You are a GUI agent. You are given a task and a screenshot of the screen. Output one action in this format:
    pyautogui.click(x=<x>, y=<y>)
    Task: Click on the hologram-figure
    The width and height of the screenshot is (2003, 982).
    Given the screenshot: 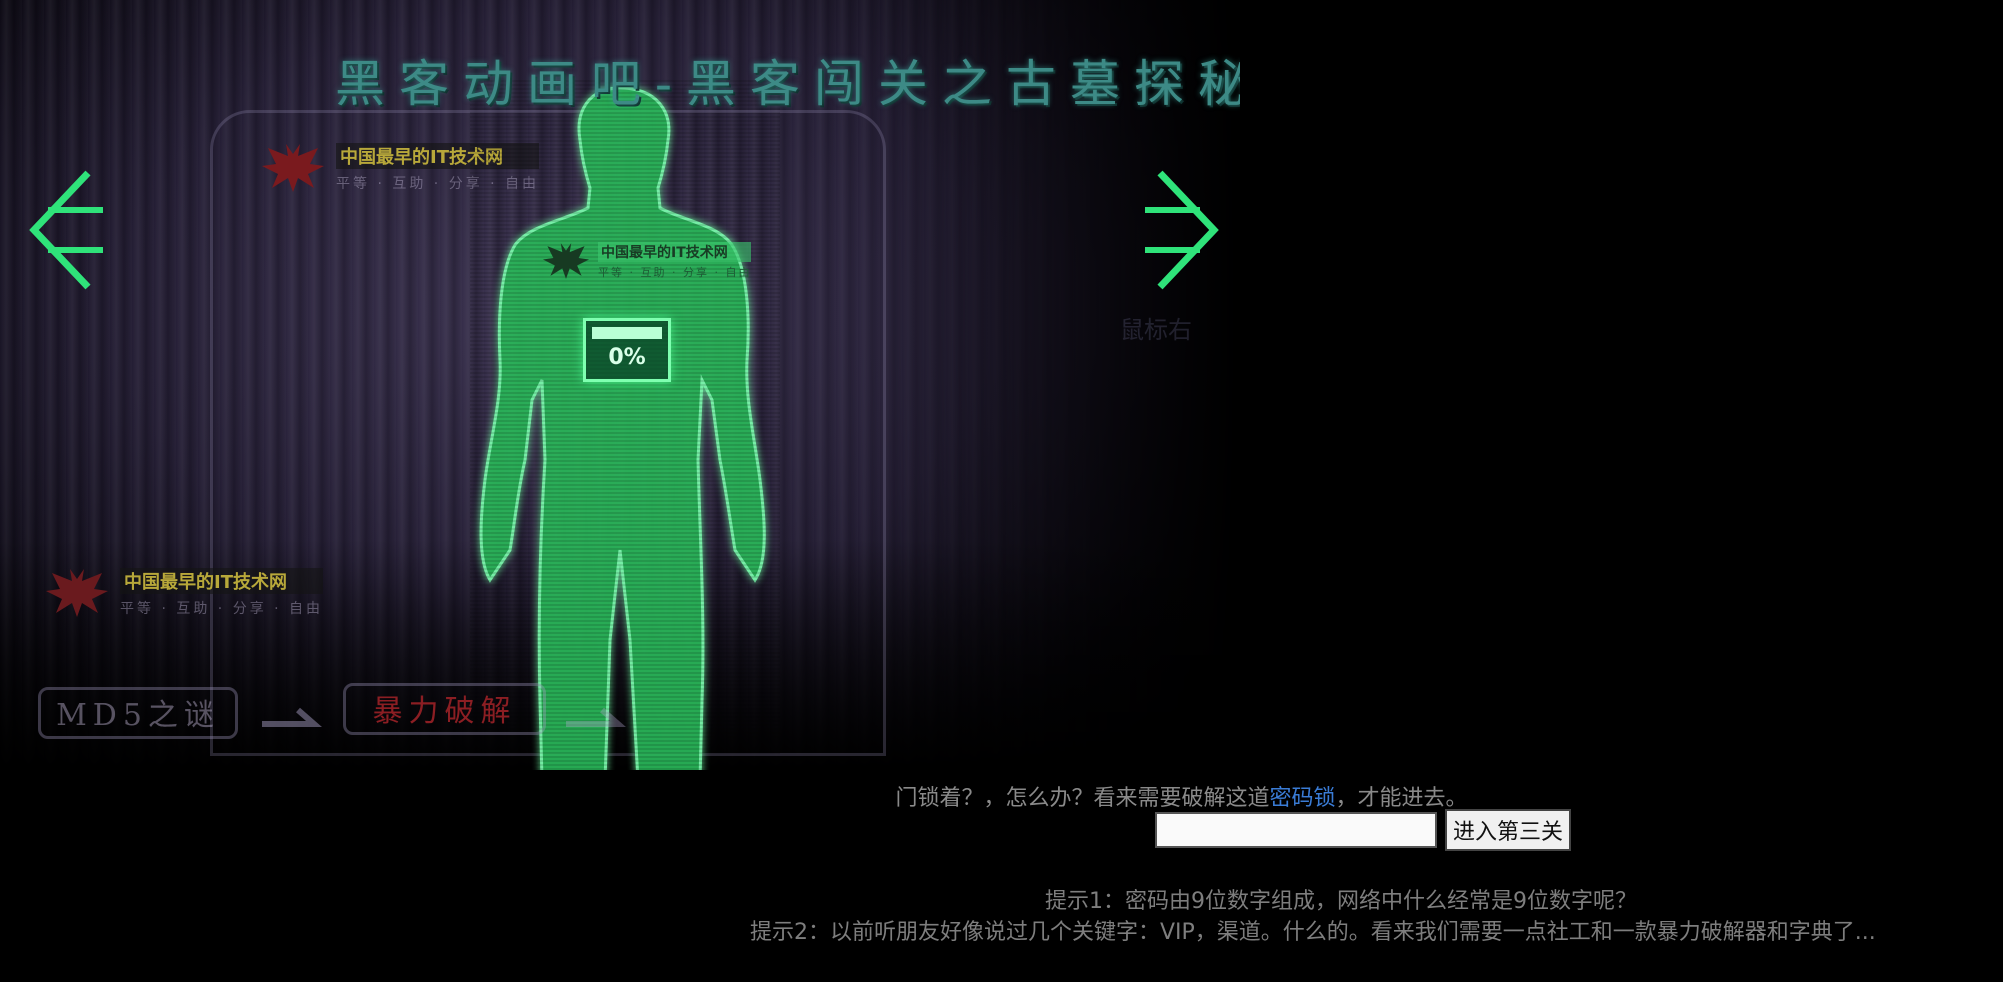 What is the action you would take?
    pyautogui.click(x=625, y=425)
    